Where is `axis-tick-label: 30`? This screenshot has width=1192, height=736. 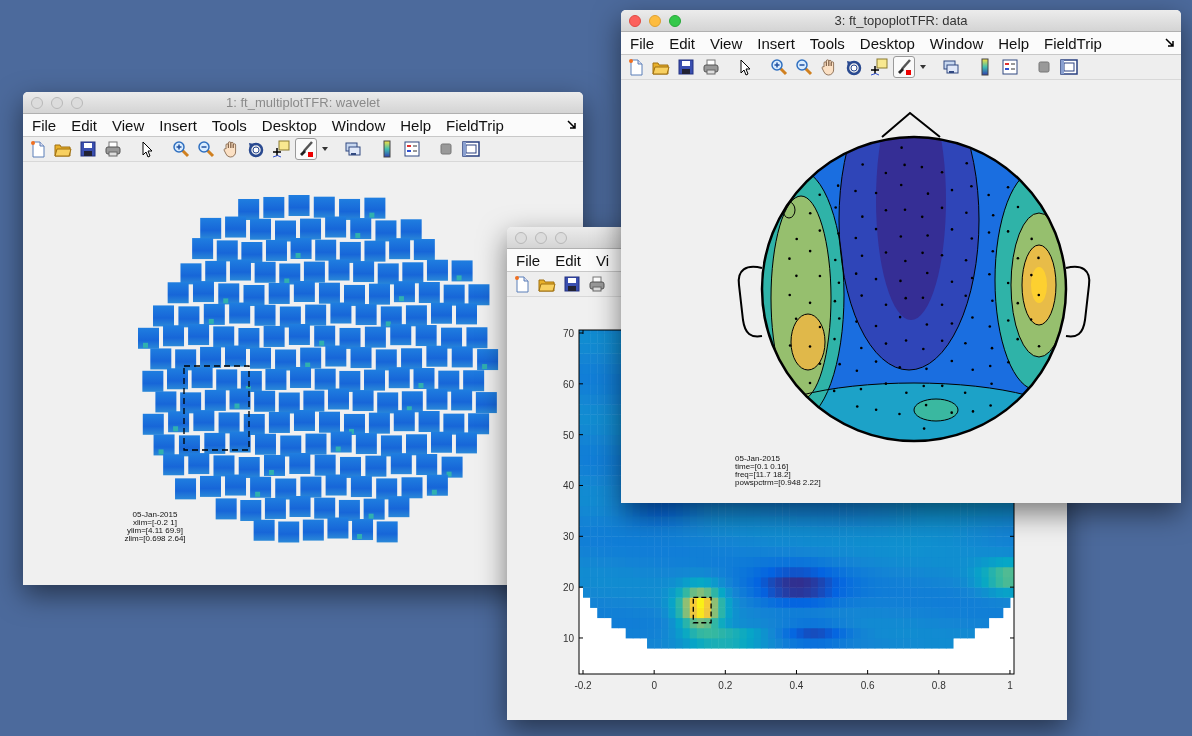 axis-tick-label: 30 is located at coordinates (568, 537).